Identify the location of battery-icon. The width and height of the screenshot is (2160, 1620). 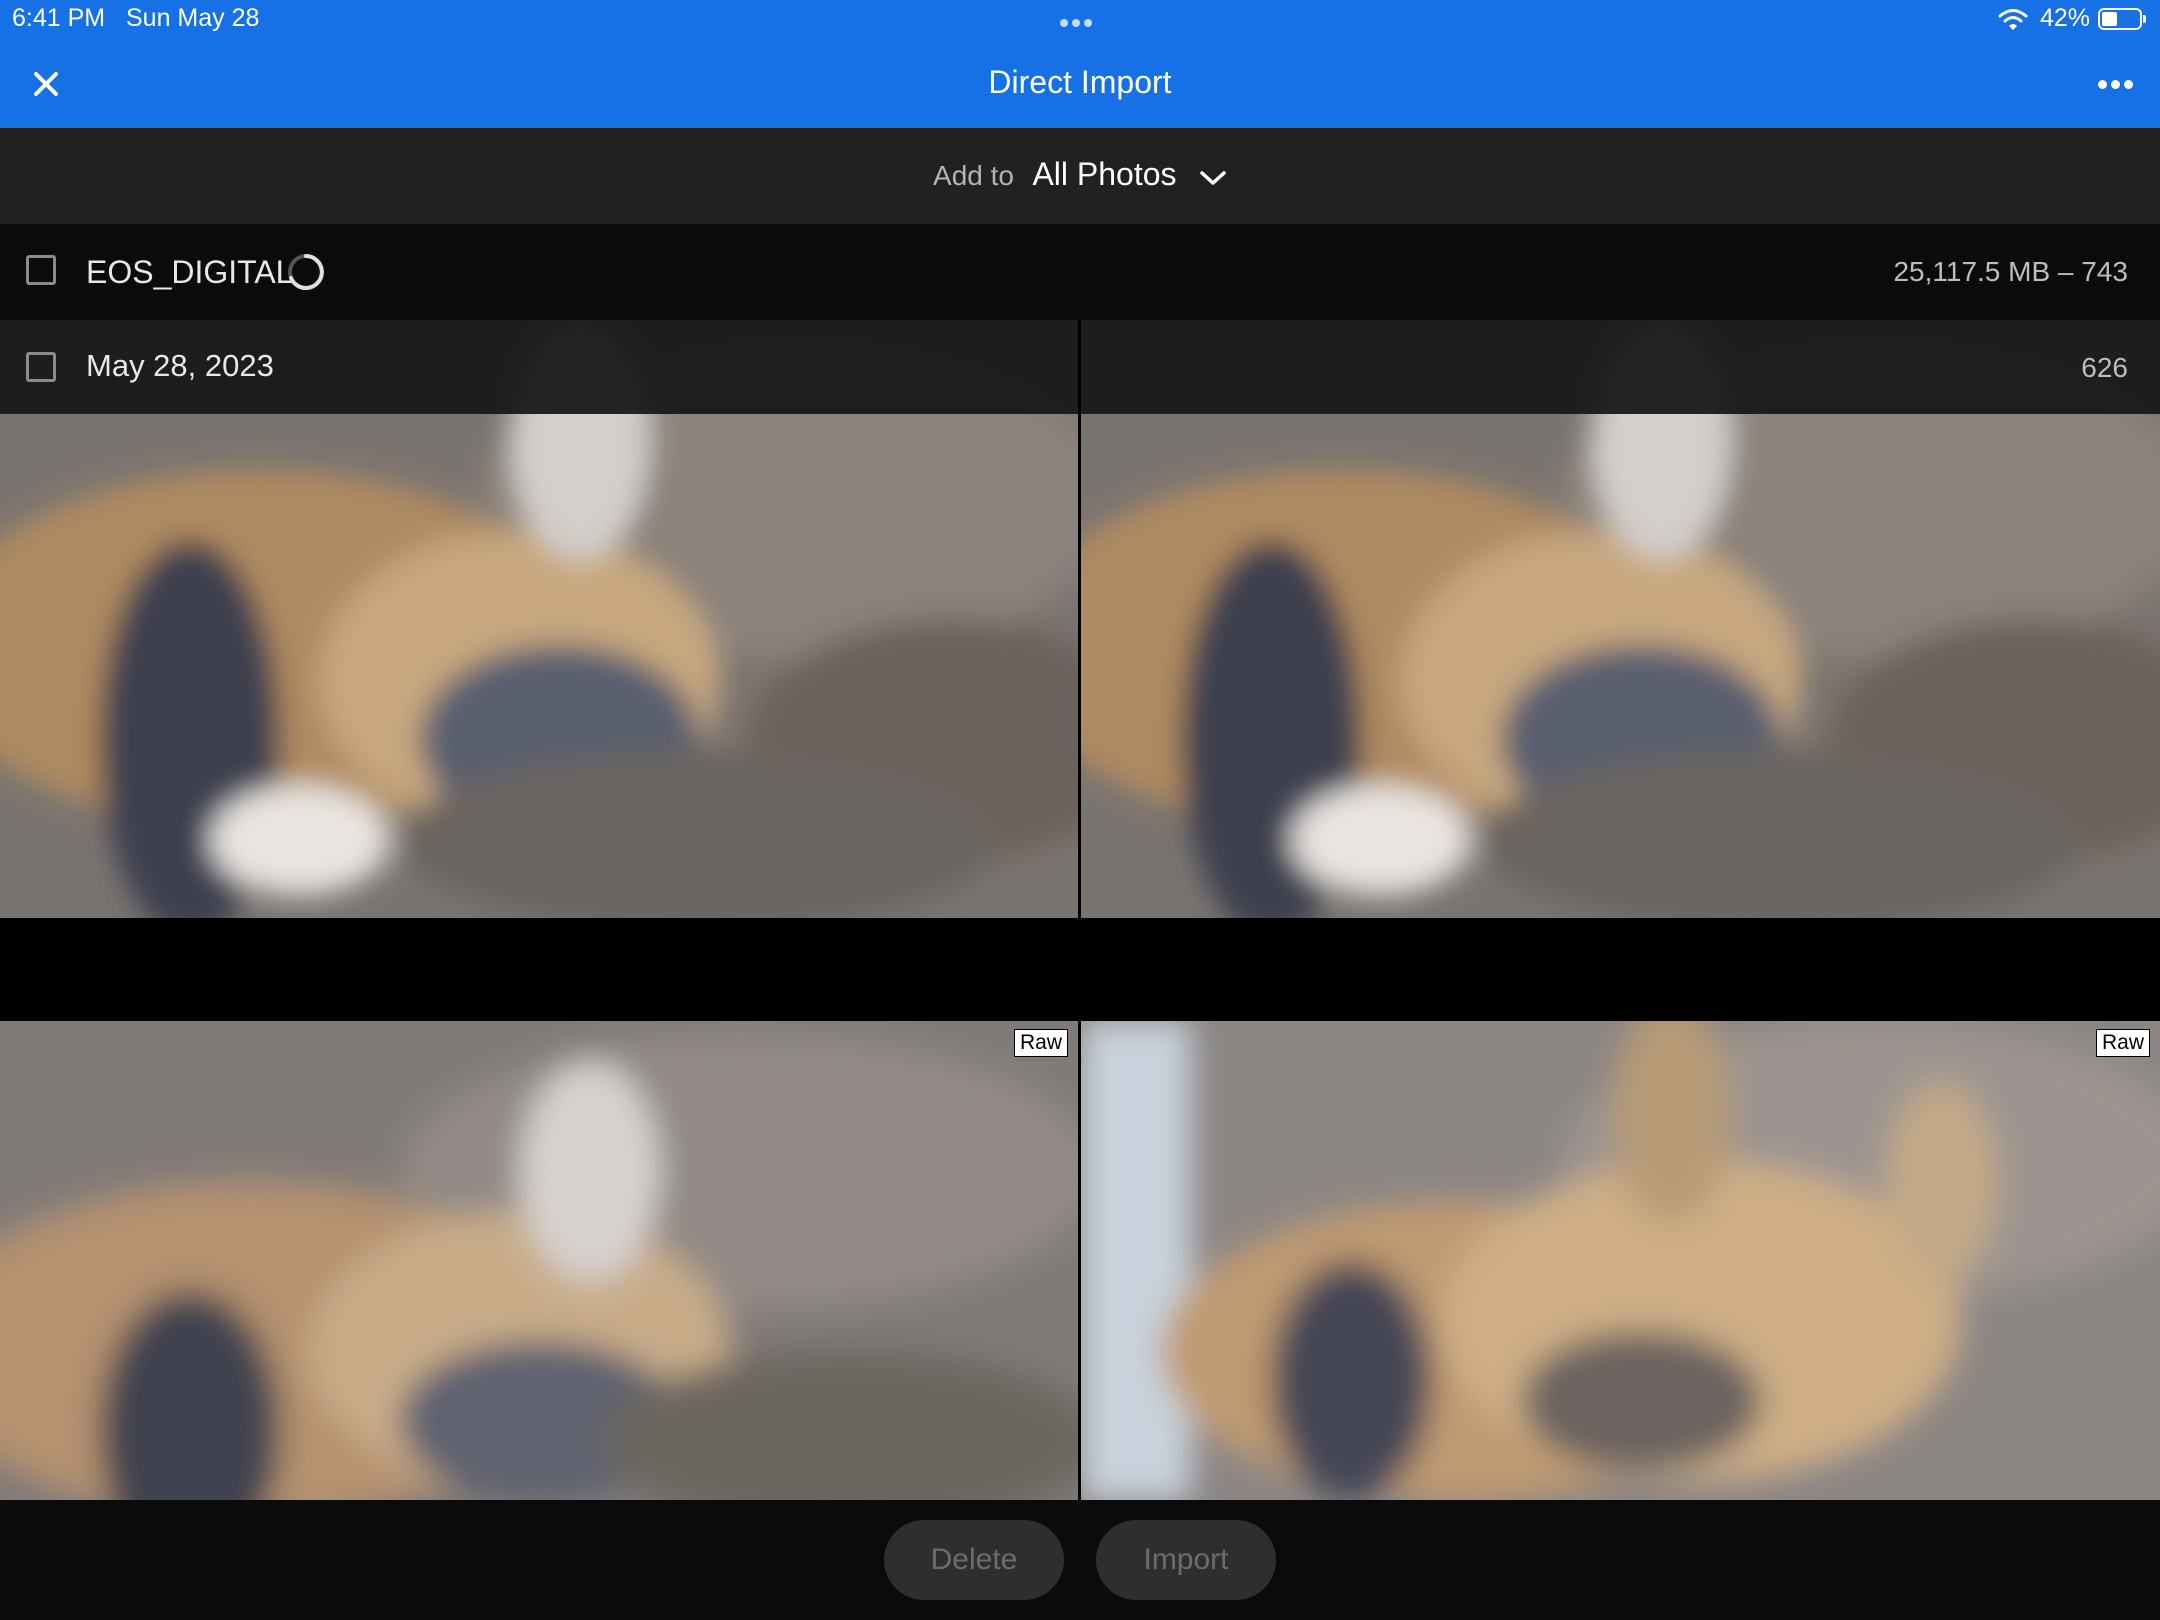
(2122, 19).